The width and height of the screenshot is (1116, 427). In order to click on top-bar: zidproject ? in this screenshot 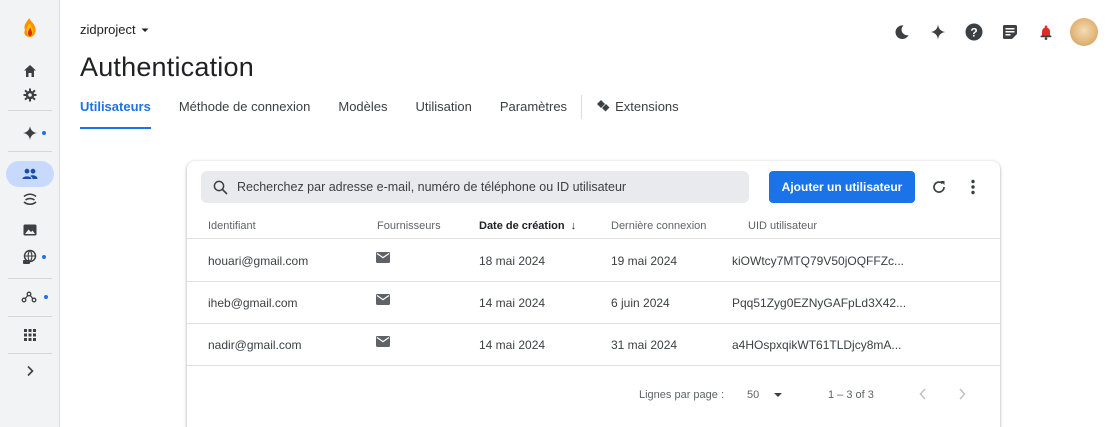, I will do `click(588, 30)`.